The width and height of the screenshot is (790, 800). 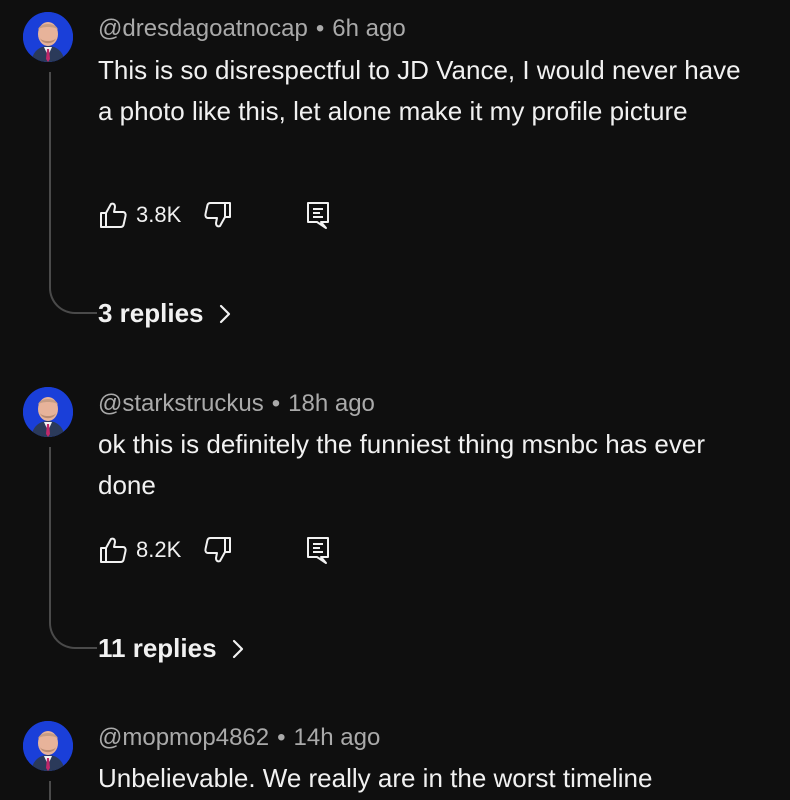 What do you see at coordinates (48, 746) in the screenshot?
I see `avatar` at bounding box center [48, 746].